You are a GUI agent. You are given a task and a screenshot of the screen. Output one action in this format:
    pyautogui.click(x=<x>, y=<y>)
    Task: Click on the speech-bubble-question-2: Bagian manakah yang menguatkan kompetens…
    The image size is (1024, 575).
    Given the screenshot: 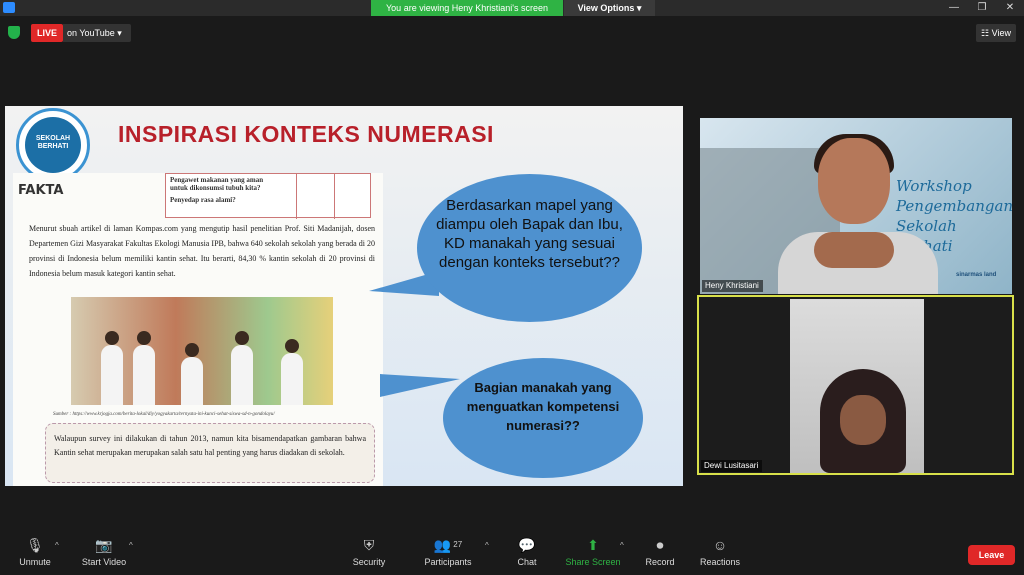 What is the action you would take?
    pyautogui.click(x=543, y=418)
    